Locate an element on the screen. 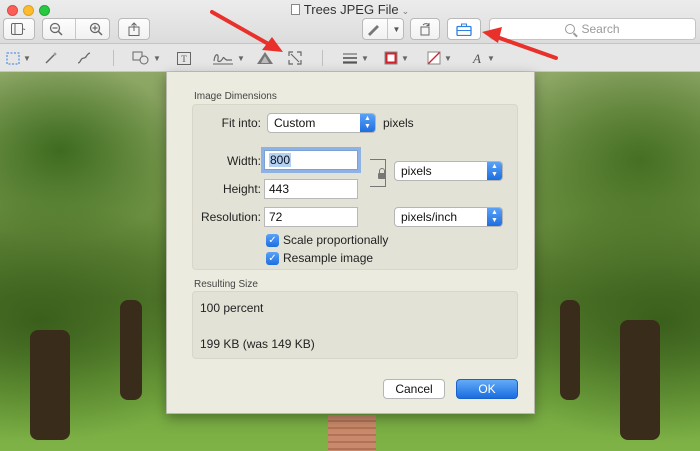 Image resolution: width=700 pixels, height=451 pixels. annotation-arrow-toolbox is located at coordinates (520, 43).